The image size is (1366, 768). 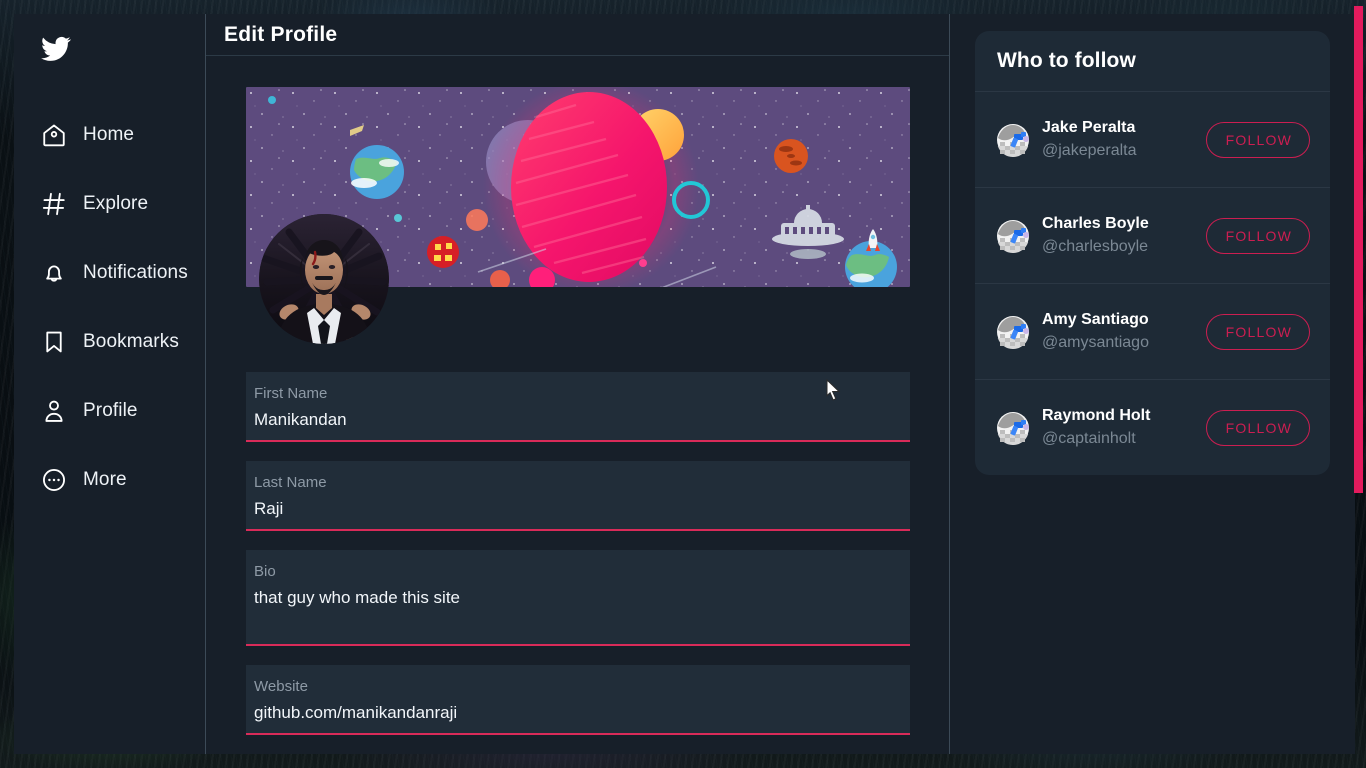 I want to click on twitter-bird-icon, so click(x=123, y=49).